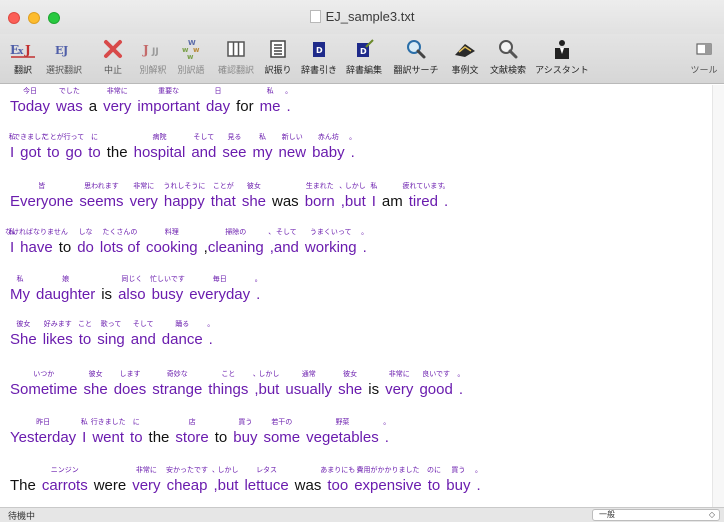 Image resolution: width=724 pixels, height=522 pixels. What do you see at coordinates (64, 59) in the screenshot?
I see `selection-translate-button: EJ 選択翻訳` at bounding box center [64, 59].